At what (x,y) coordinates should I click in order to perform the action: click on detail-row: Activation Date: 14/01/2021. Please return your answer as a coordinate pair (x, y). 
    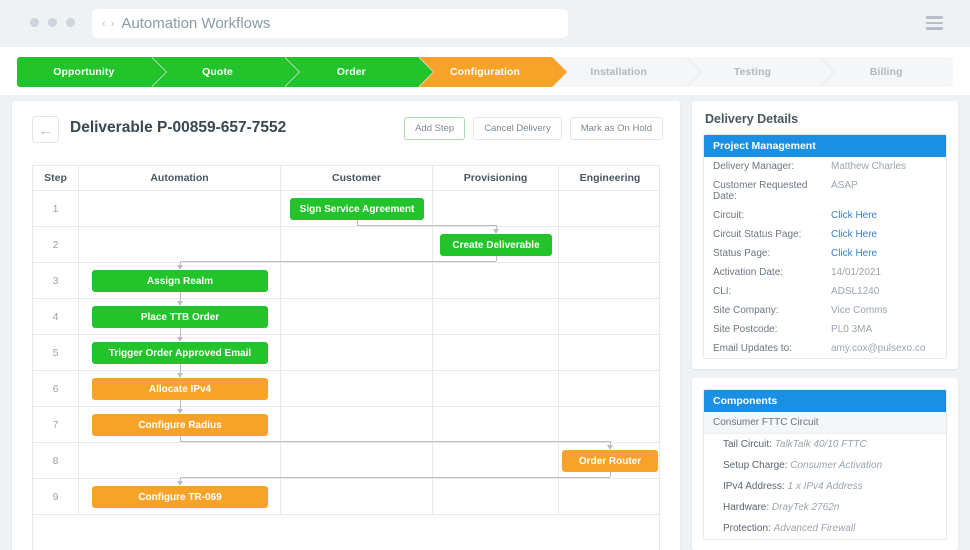
    Looking at the image, I should click on (825, 272).